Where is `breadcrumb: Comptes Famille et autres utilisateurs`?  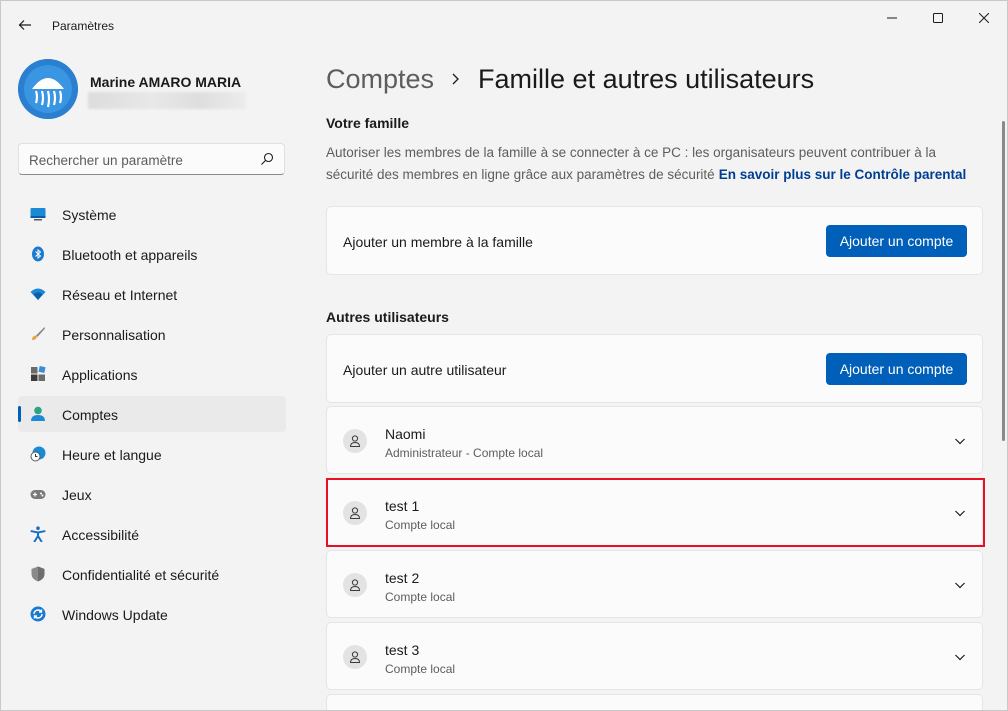
breadcrumb: Comptes Famille et autres utilisateurs is located at coordinates (570, 79).